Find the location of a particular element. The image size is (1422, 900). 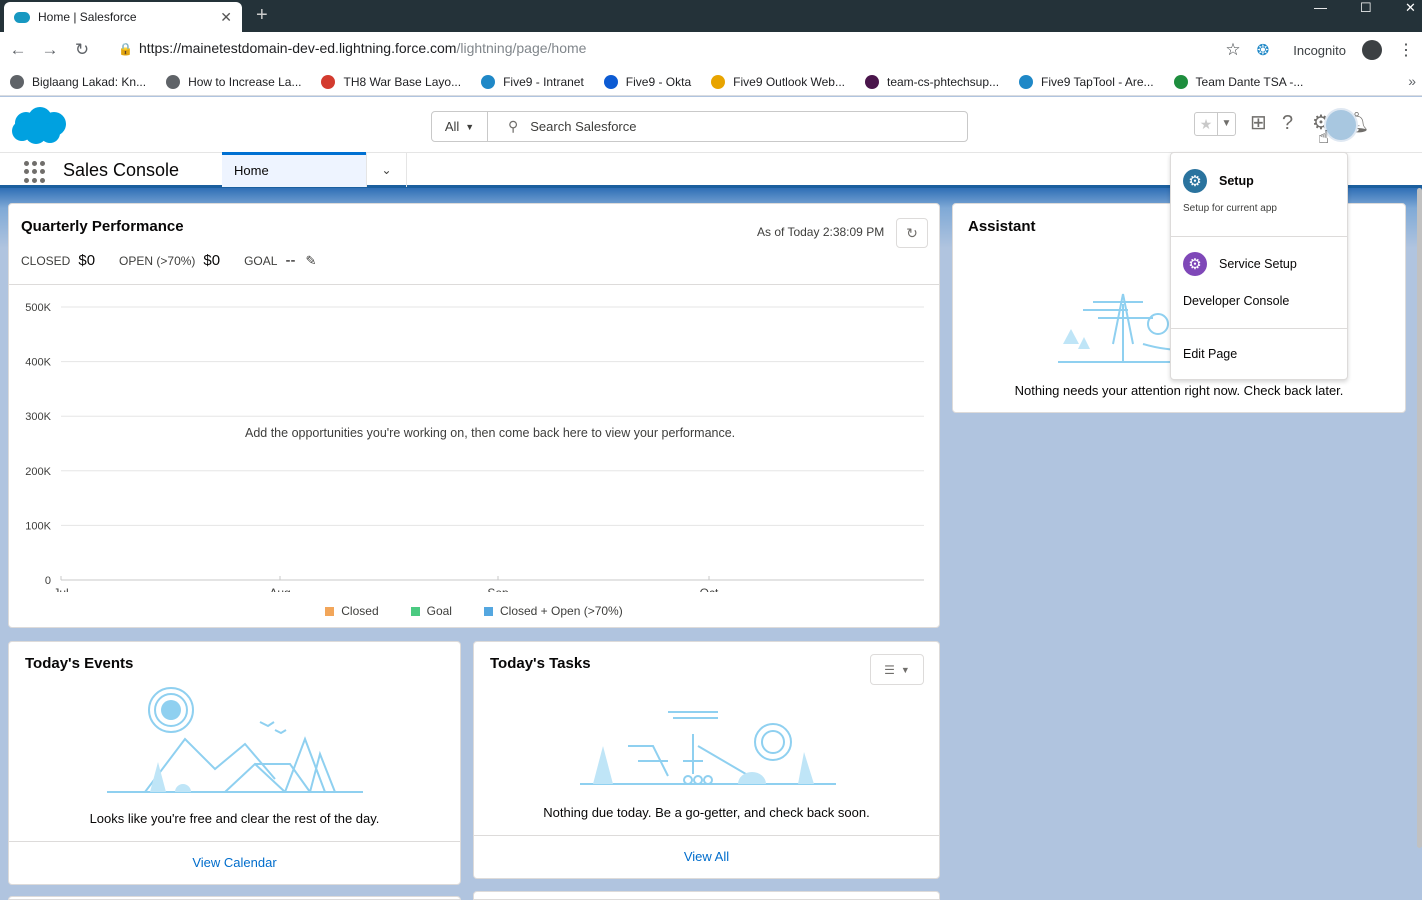

search-scope-label: All is located at coordinates (452, 126).